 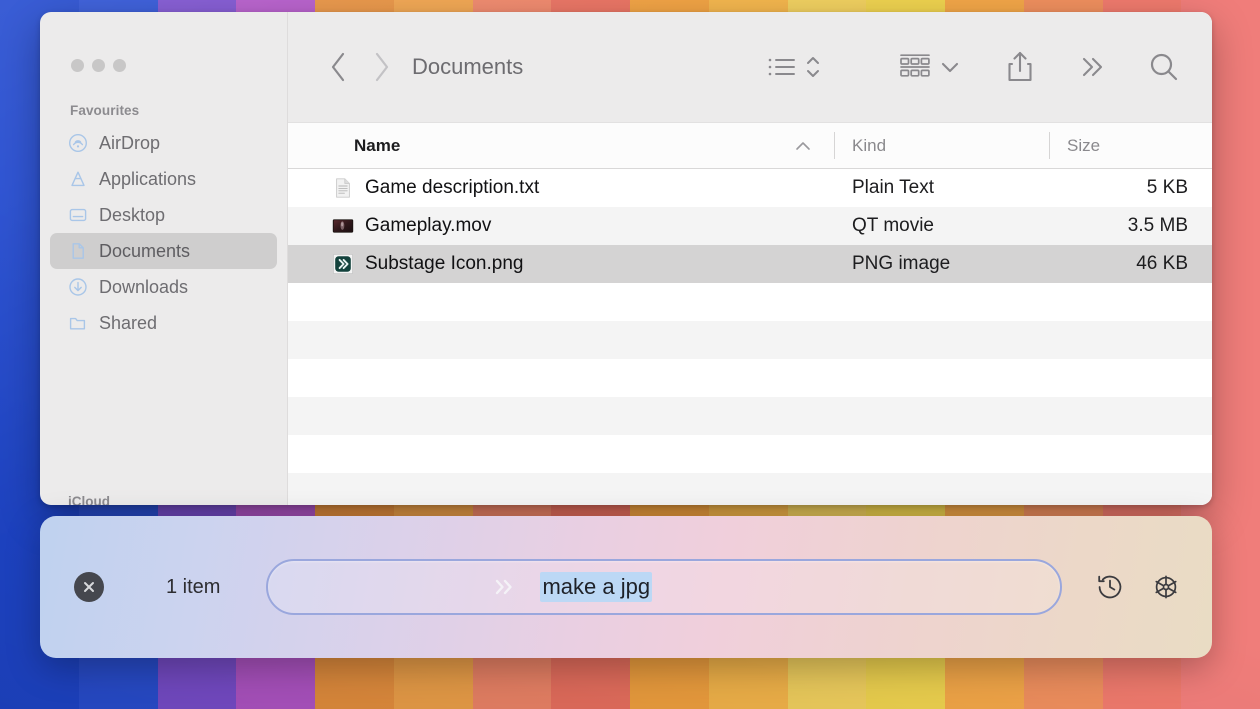 I want to click on downloads-icon, so click(x=78, y=287).